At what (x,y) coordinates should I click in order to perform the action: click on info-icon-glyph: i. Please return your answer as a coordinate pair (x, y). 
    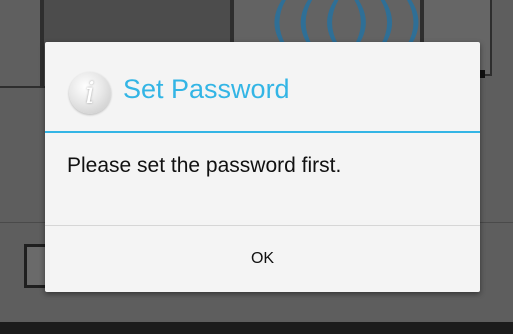
    Looking at the image, I should click on (90, 93).